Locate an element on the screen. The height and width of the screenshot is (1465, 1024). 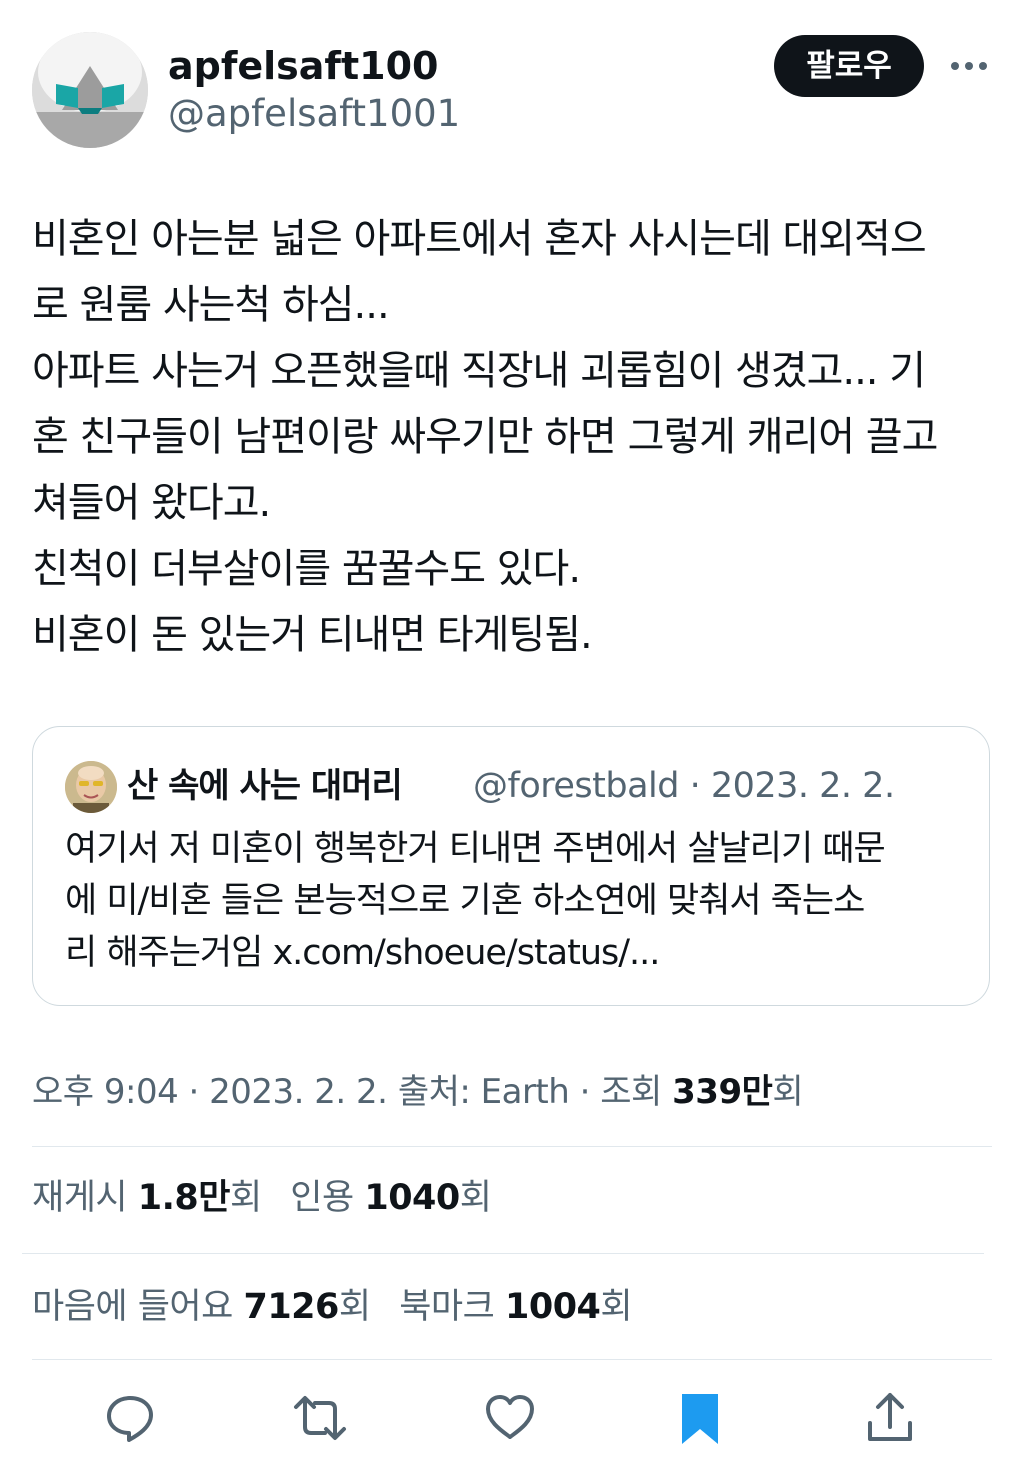
likes-suffix: 회 is located at coordinates (354, 1307).